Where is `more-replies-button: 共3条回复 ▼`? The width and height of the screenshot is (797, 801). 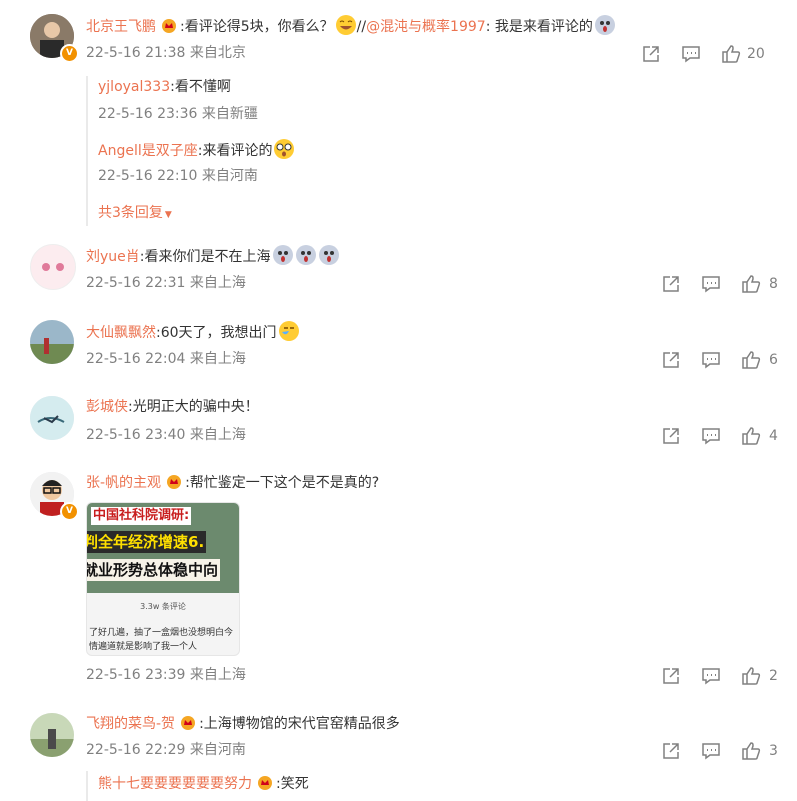 more-replies-button: 共3条回复 ▼ is located at coordinates (135, 212).